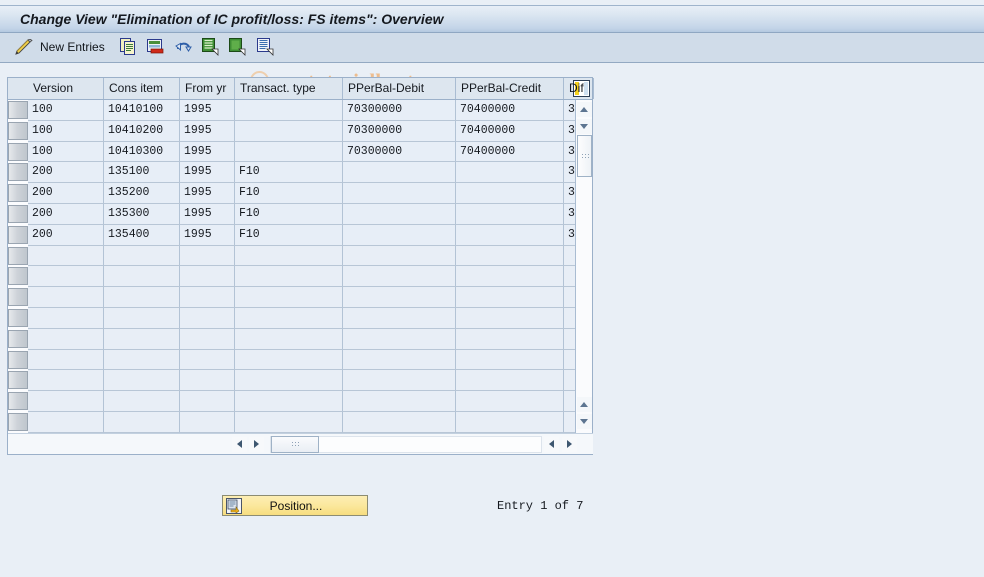  Describe the element at coordinates (142, 152) in the screenshot. I see `table-cell: 10410300` at that location.